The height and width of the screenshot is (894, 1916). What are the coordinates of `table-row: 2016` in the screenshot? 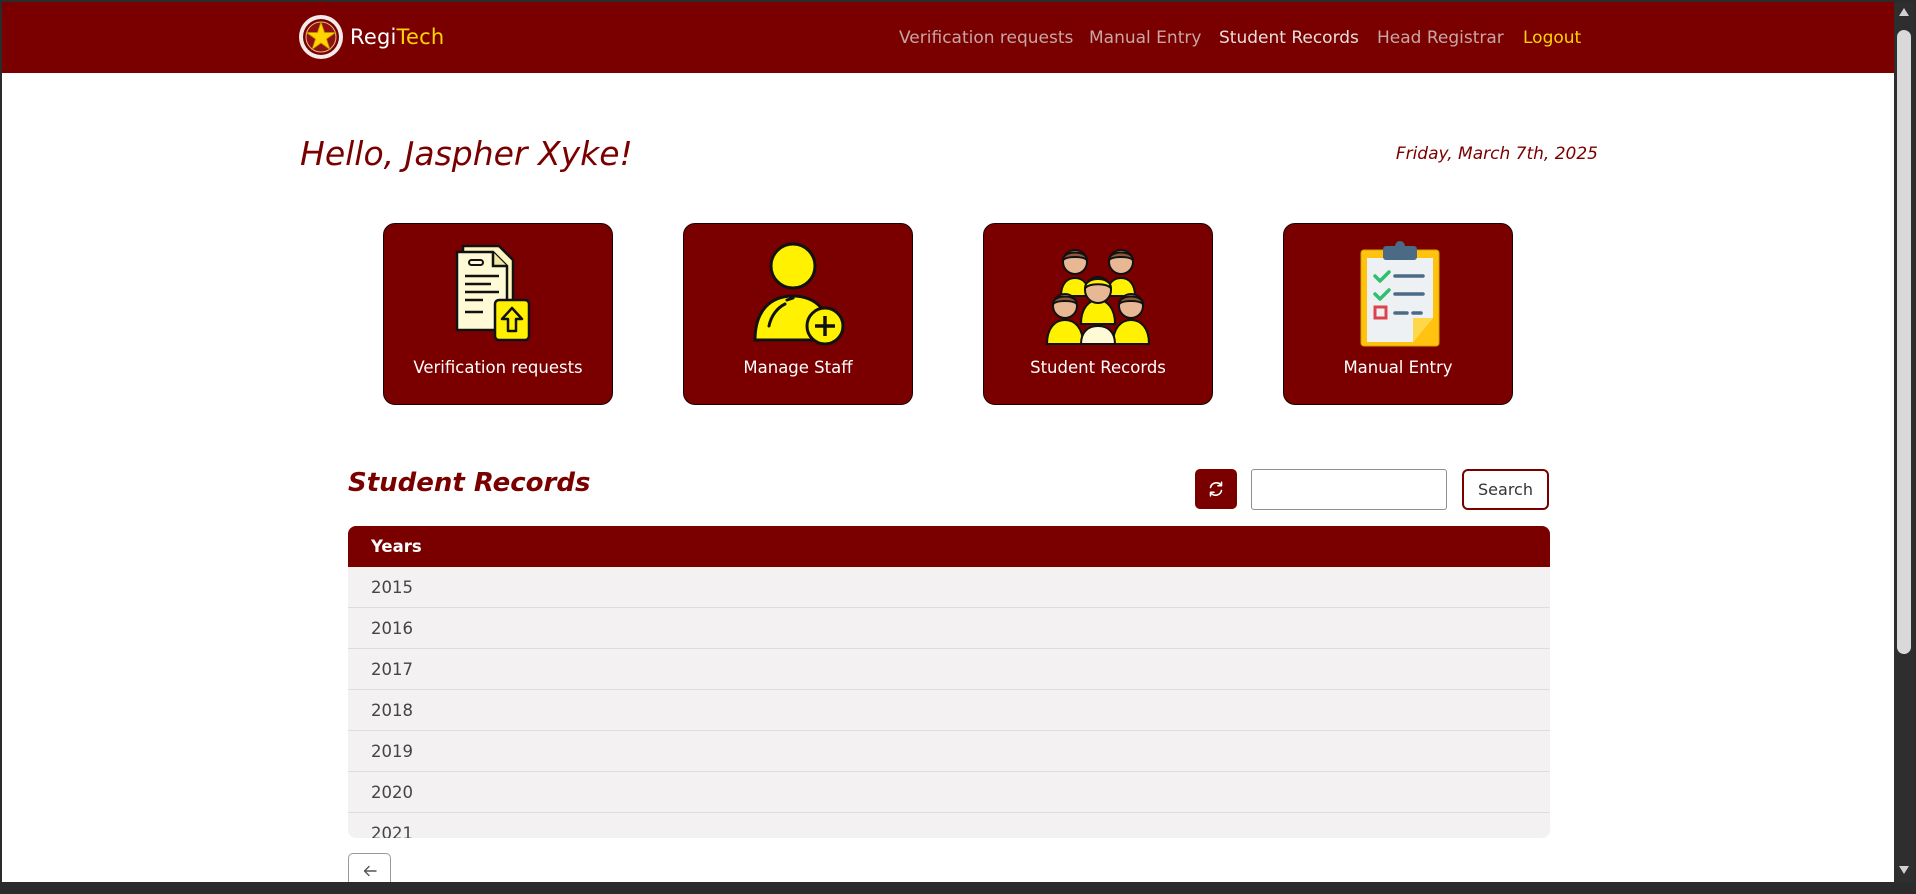 It's located at (949, 628).